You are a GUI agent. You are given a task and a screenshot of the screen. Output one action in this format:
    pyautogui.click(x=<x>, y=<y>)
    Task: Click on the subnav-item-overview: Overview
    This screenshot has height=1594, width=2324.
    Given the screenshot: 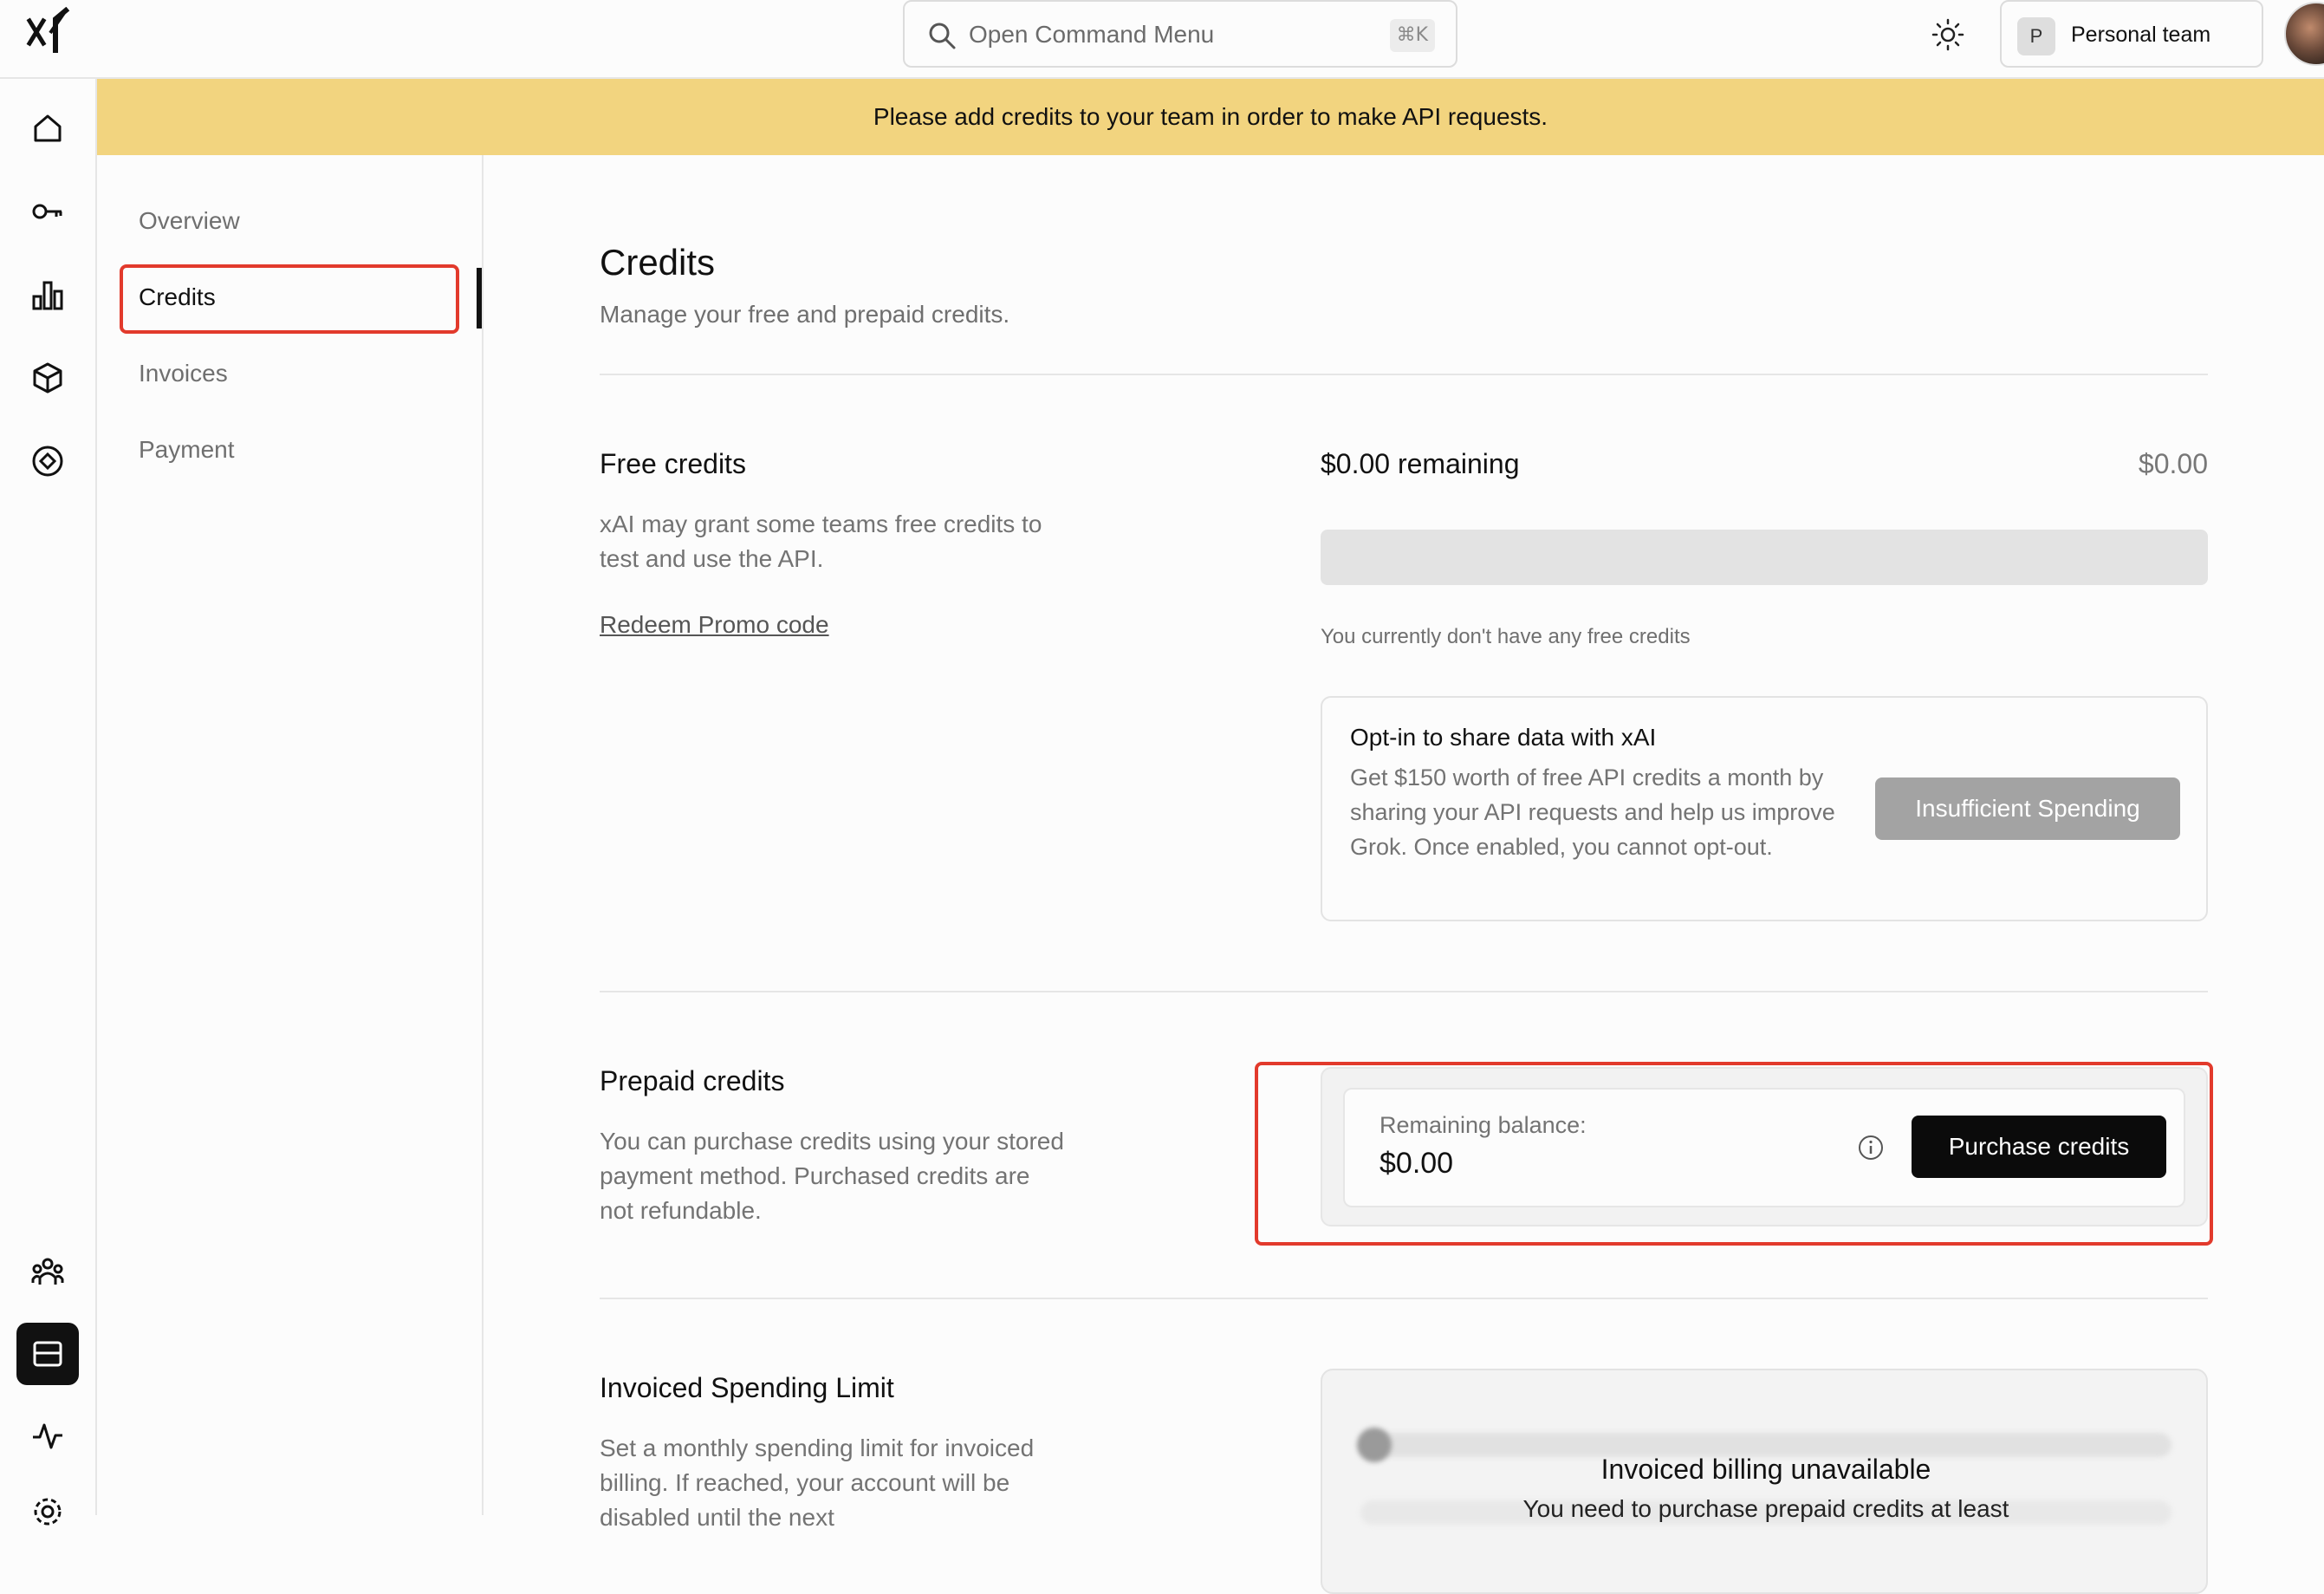 What is the action you would take?
    pyautogui.click(x=189, y=221)
    